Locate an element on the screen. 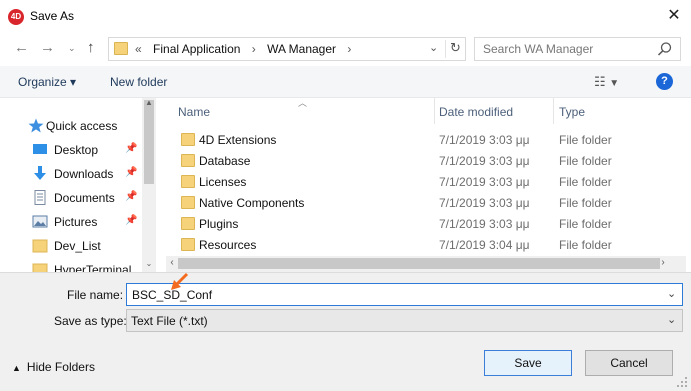 The height and width of the screenshot is (391, 691). sidebar-item-pictures: Pictures 📌 is located at coordinates (83, 222).